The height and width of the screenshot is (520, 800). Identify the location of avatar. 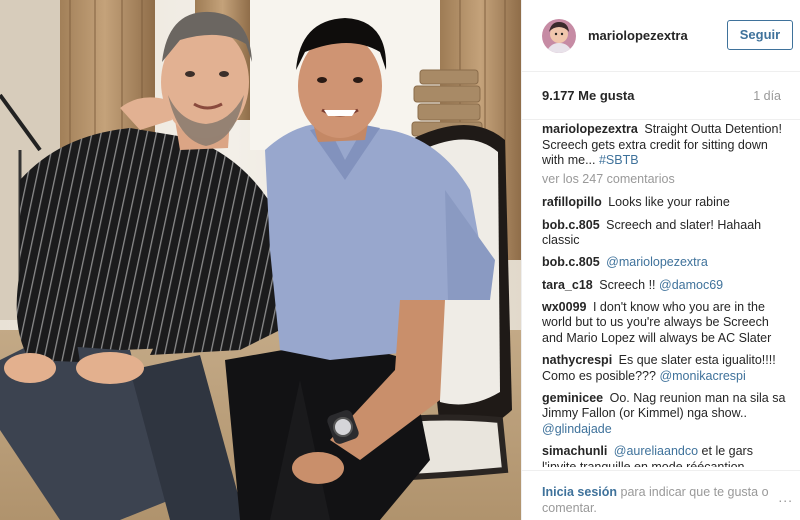
(559, 35).